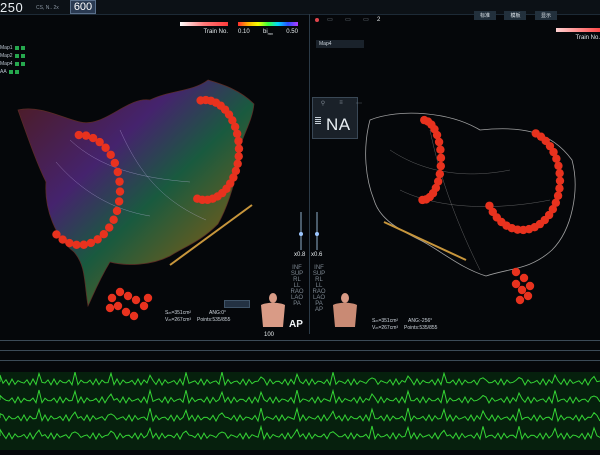 The image size is (600, 455). What do you see at coordinates (26, 64) in the screenshot?
I see `map-list-item: Map4` at bounding box center [26, 64].